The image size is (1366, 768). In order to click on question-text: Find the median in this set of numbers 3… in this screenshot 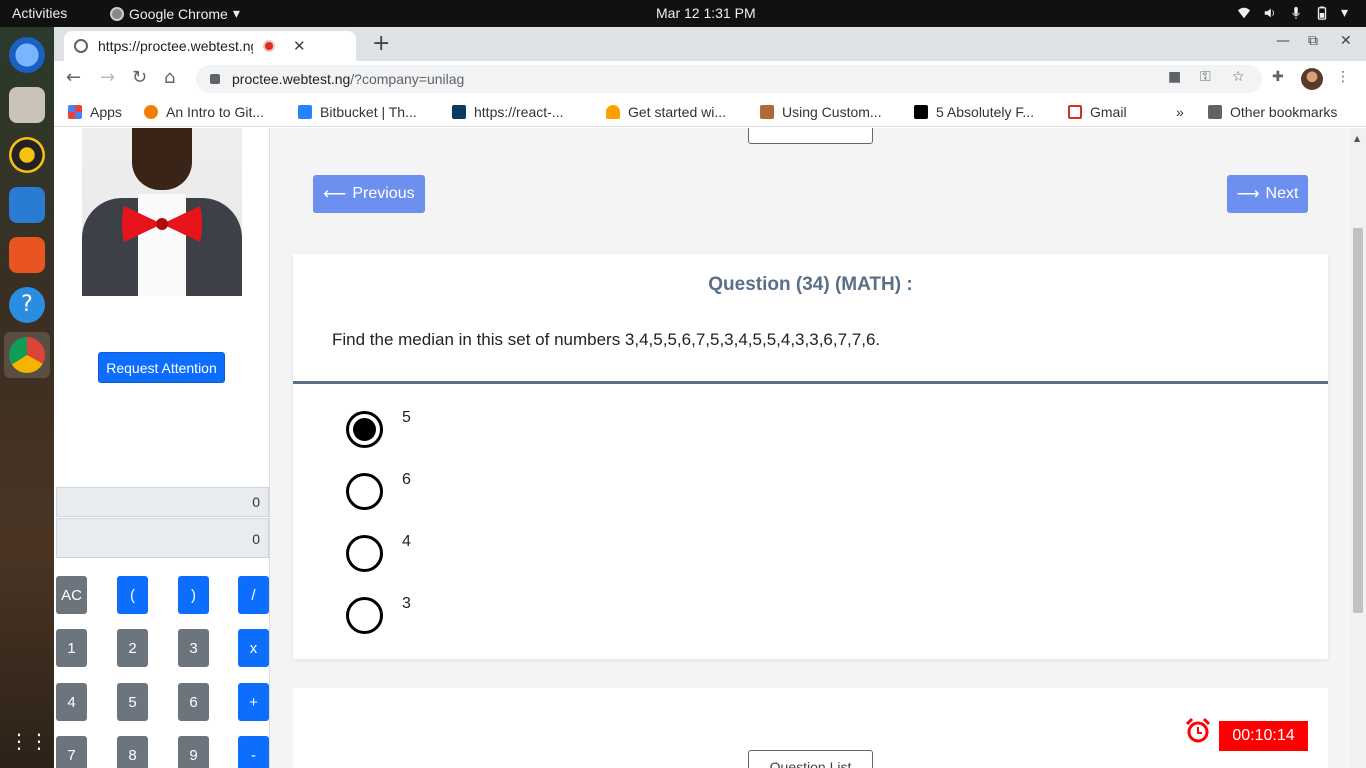, I will do `click(606, 339)`.